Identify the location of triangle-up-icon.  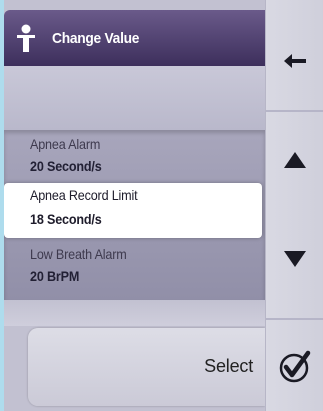
(295, 160).